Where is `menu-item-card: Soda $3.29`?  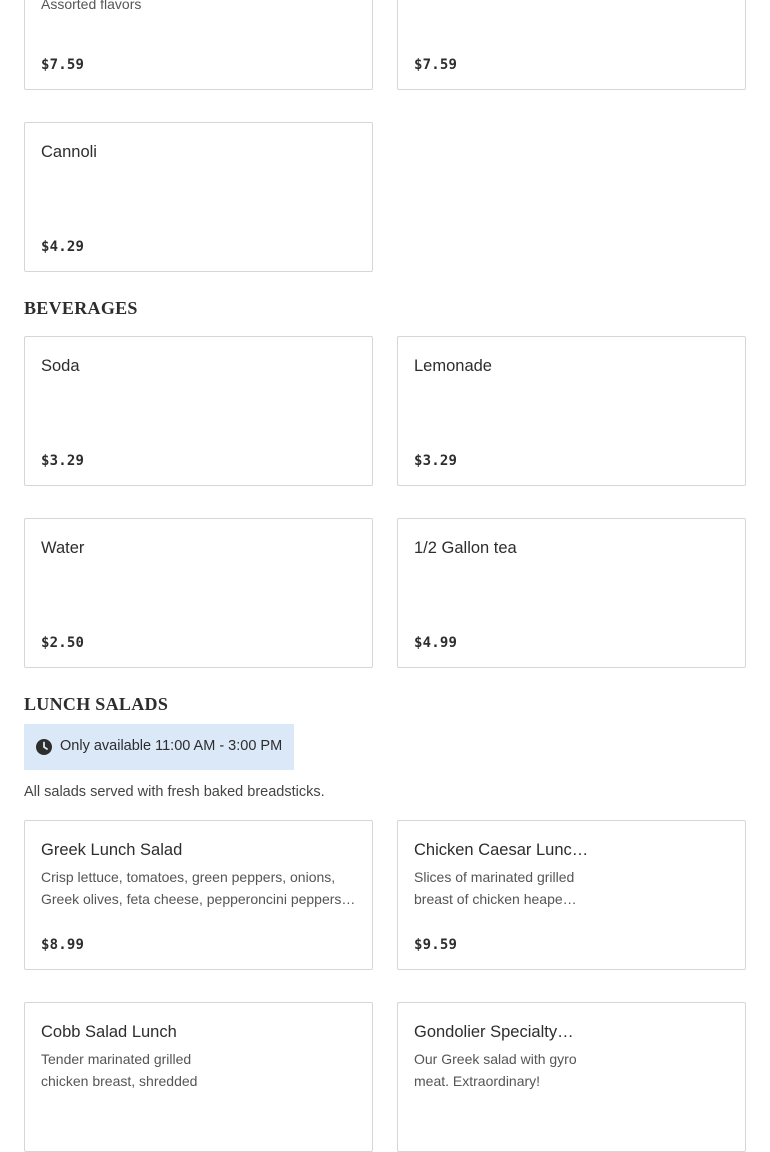 menu-item-card: Soda $3.29 is located at coordinates (198, 411).